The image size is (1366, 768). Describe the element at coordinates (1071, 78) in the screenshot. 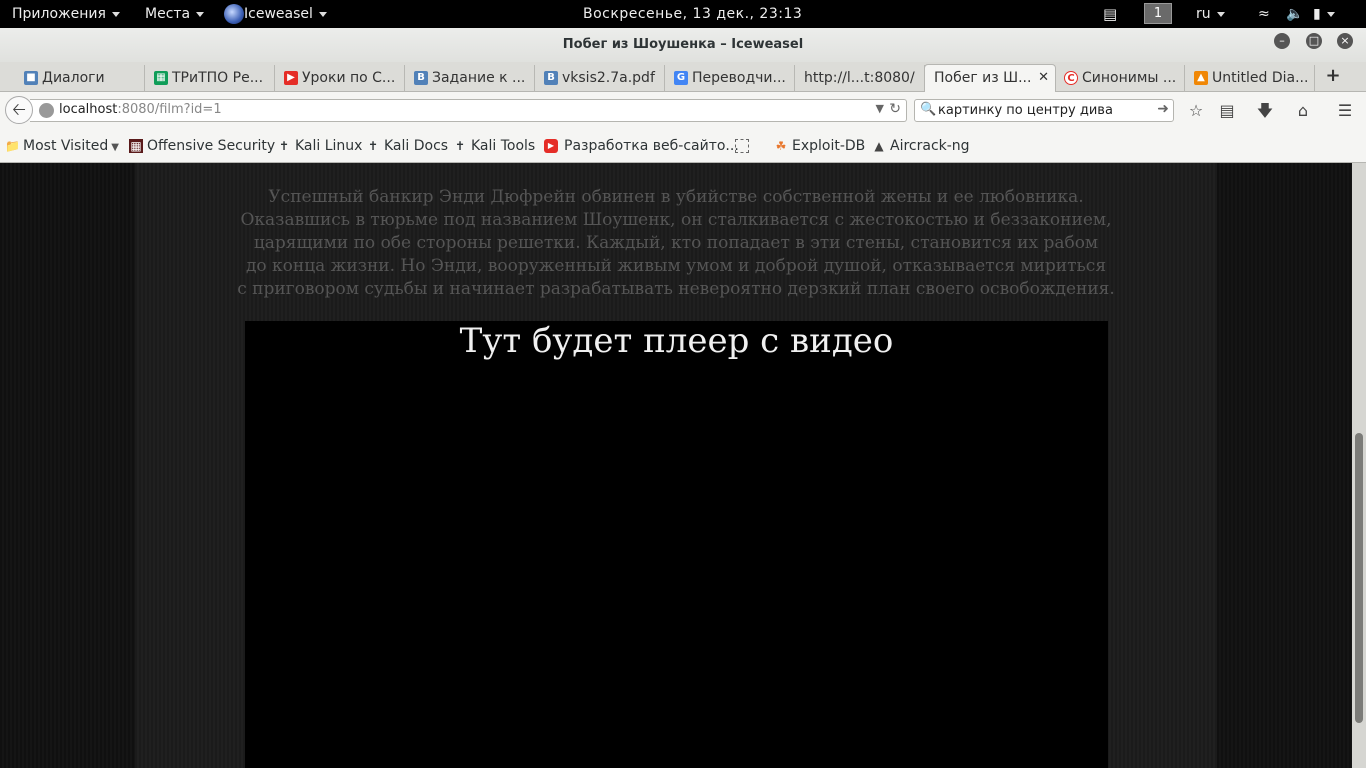

I see `copyright-icon: C` at that location.